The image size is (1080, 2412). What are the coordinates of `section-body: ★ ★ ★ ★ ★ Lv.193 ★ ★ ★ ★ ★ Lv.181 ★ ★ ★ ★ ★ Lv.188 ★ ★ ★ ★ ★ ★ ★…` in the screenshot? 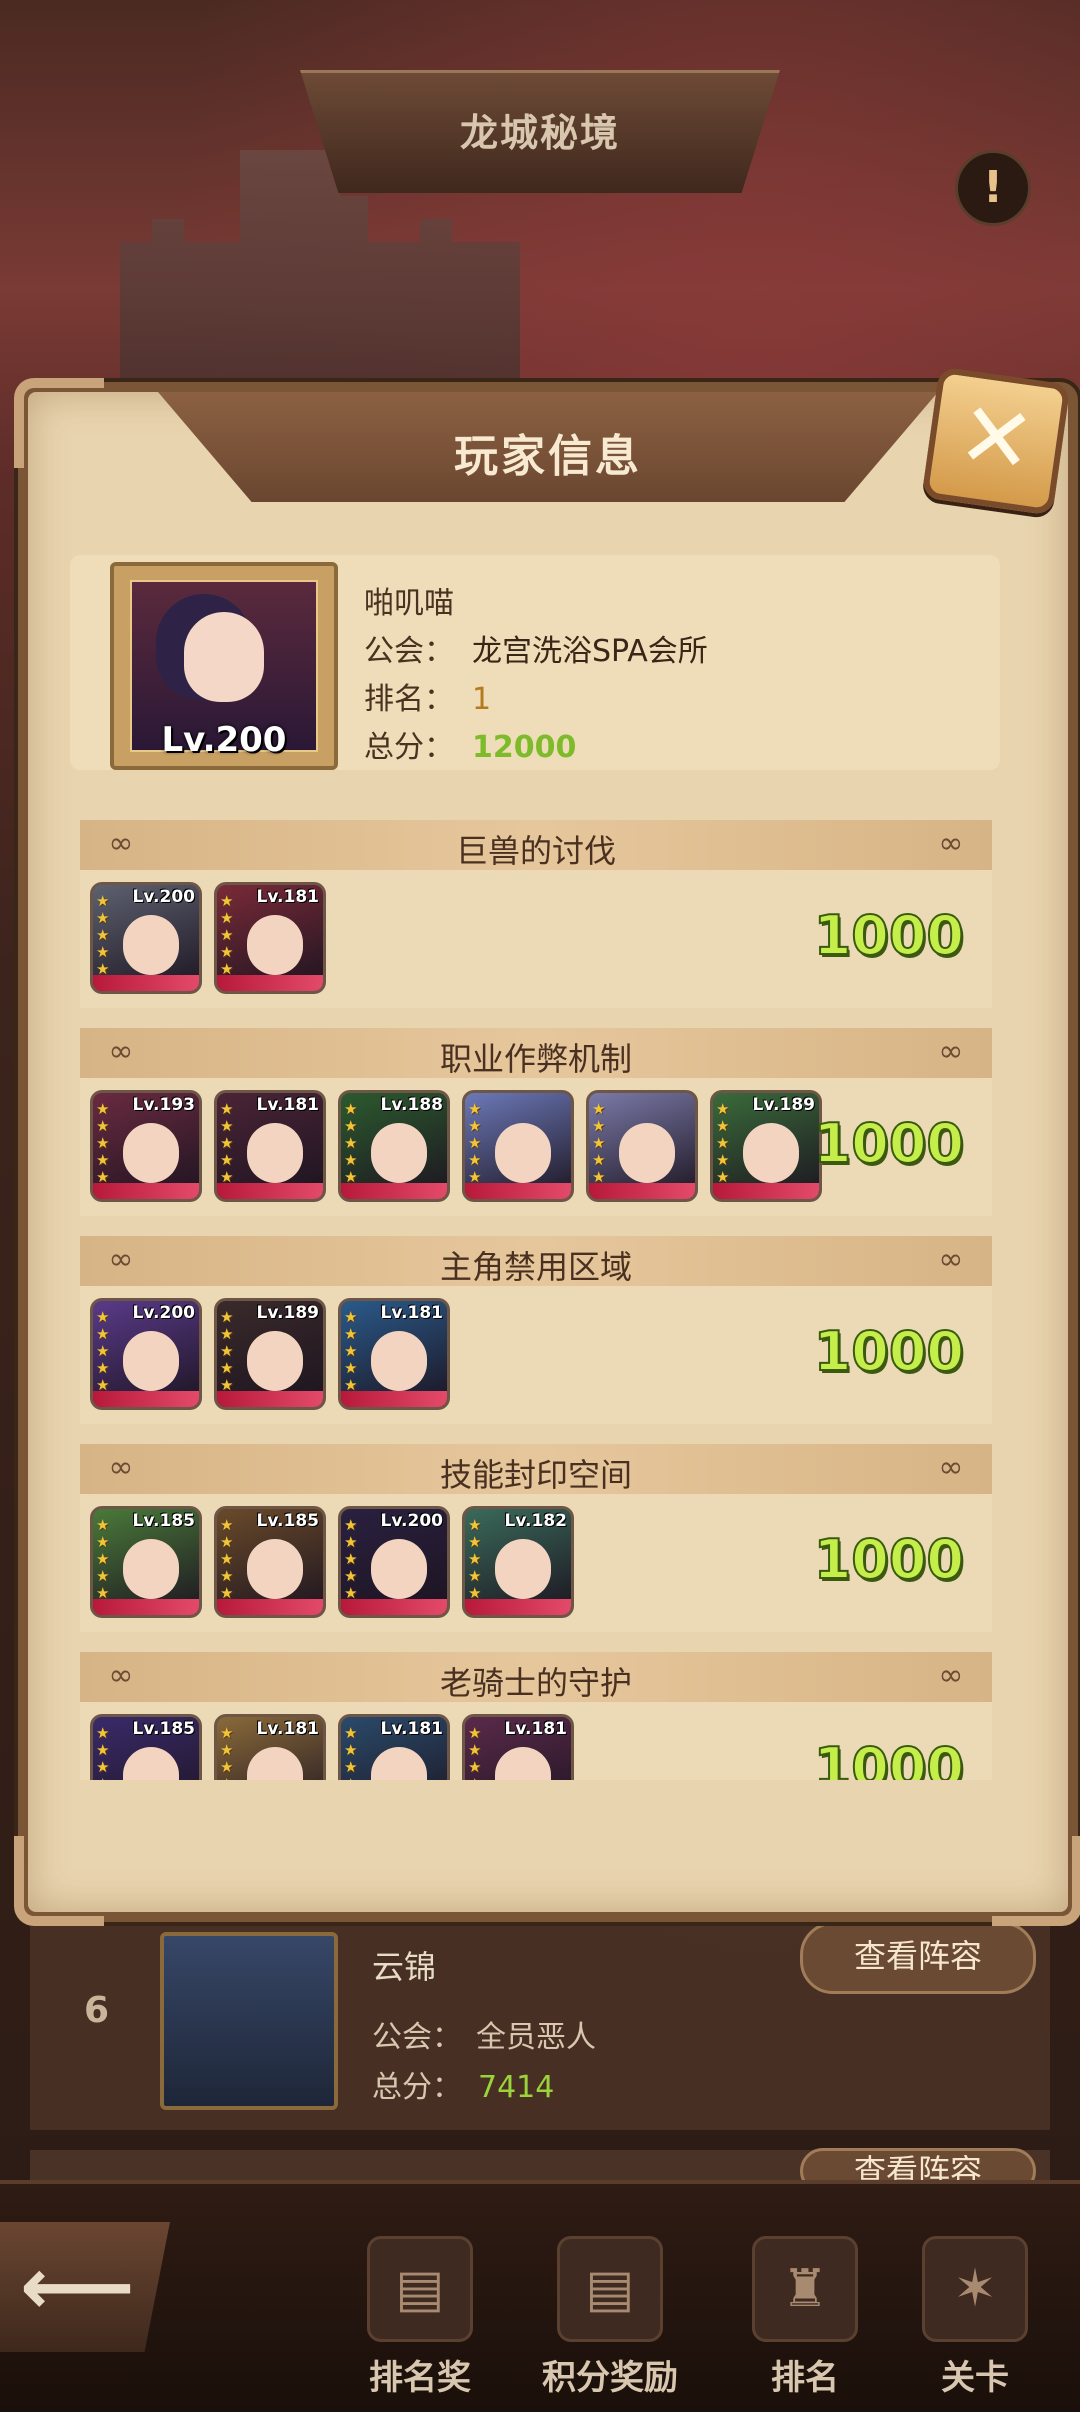 It's located at (536, 1147).